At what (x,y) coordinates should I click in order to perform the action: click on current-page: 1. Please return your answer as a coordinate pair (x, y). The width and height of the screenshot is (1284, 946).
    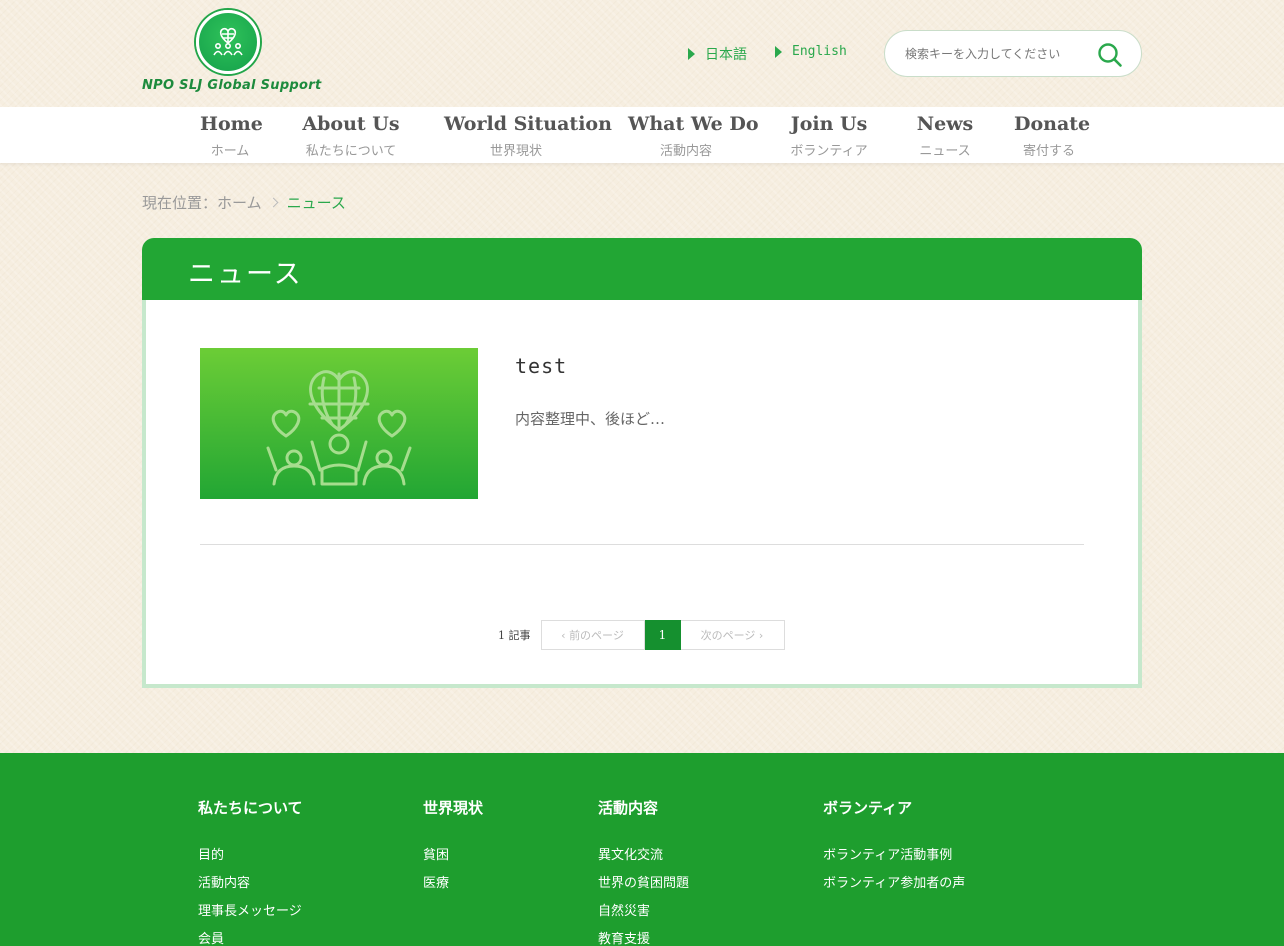
    Looking at the image, I should click on (662, 635).